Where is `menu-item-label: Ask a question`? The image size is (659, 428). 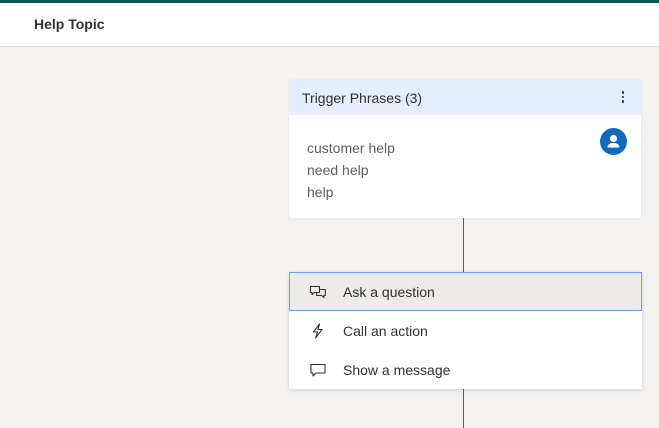
menu-item-label: Ask a question is located at coordinates (389, 292).